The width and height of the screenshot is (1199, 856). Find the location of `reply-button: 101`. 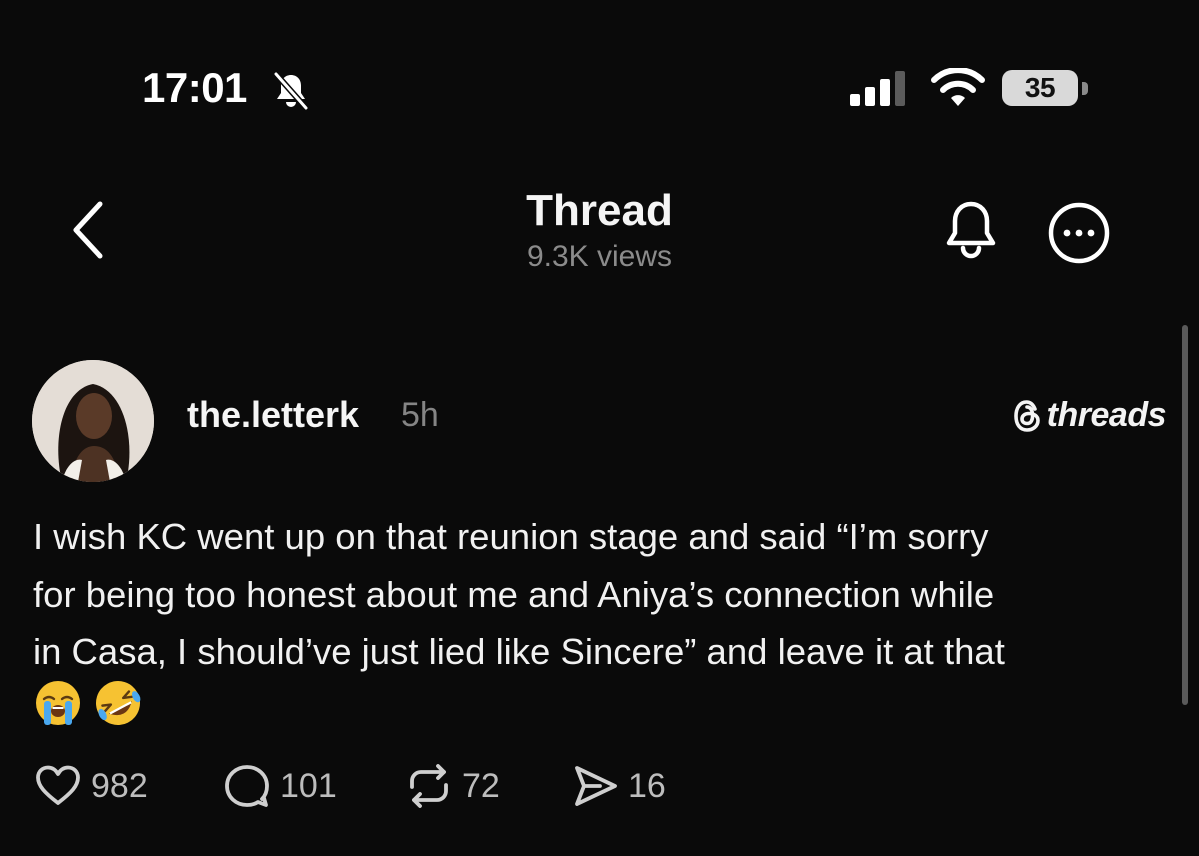

reply-button: 101 is located at coordinates (279, 786).